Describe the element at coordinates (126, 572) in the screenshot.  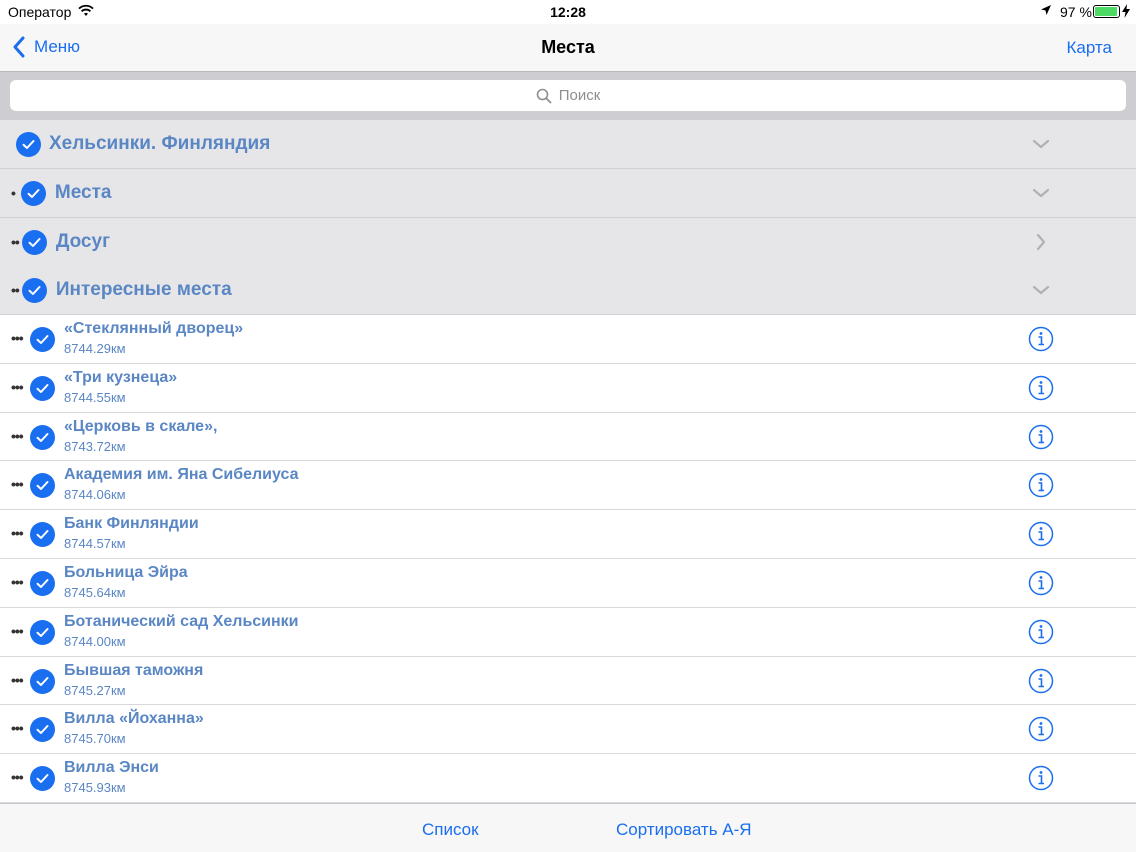
I see `place-name: Больница Эйра` at that location.